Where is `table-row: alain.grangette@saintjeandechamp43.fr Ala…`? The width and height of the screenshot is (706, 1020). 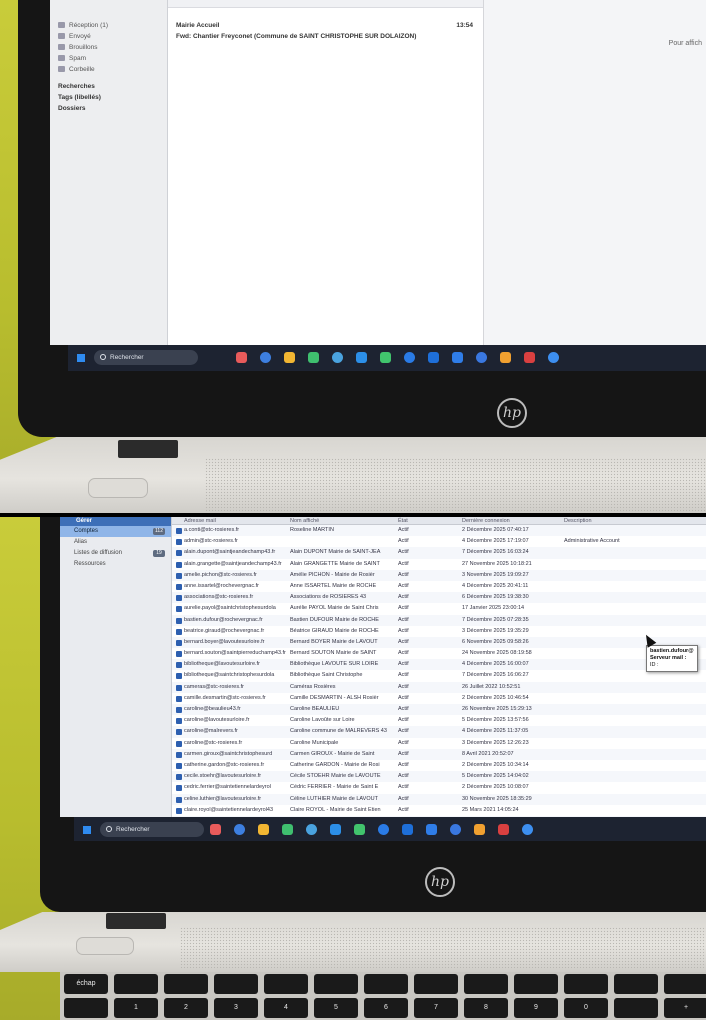 table-row: alain.grangette@saintjeandechamp43.fr Ala… is located at coordinates (439, 564).